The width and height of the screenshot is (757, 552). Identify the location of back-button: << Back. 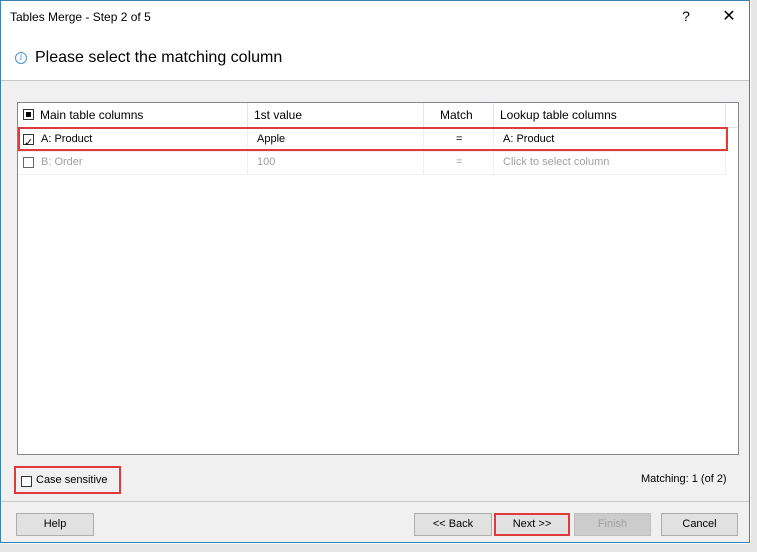
(453, 524).